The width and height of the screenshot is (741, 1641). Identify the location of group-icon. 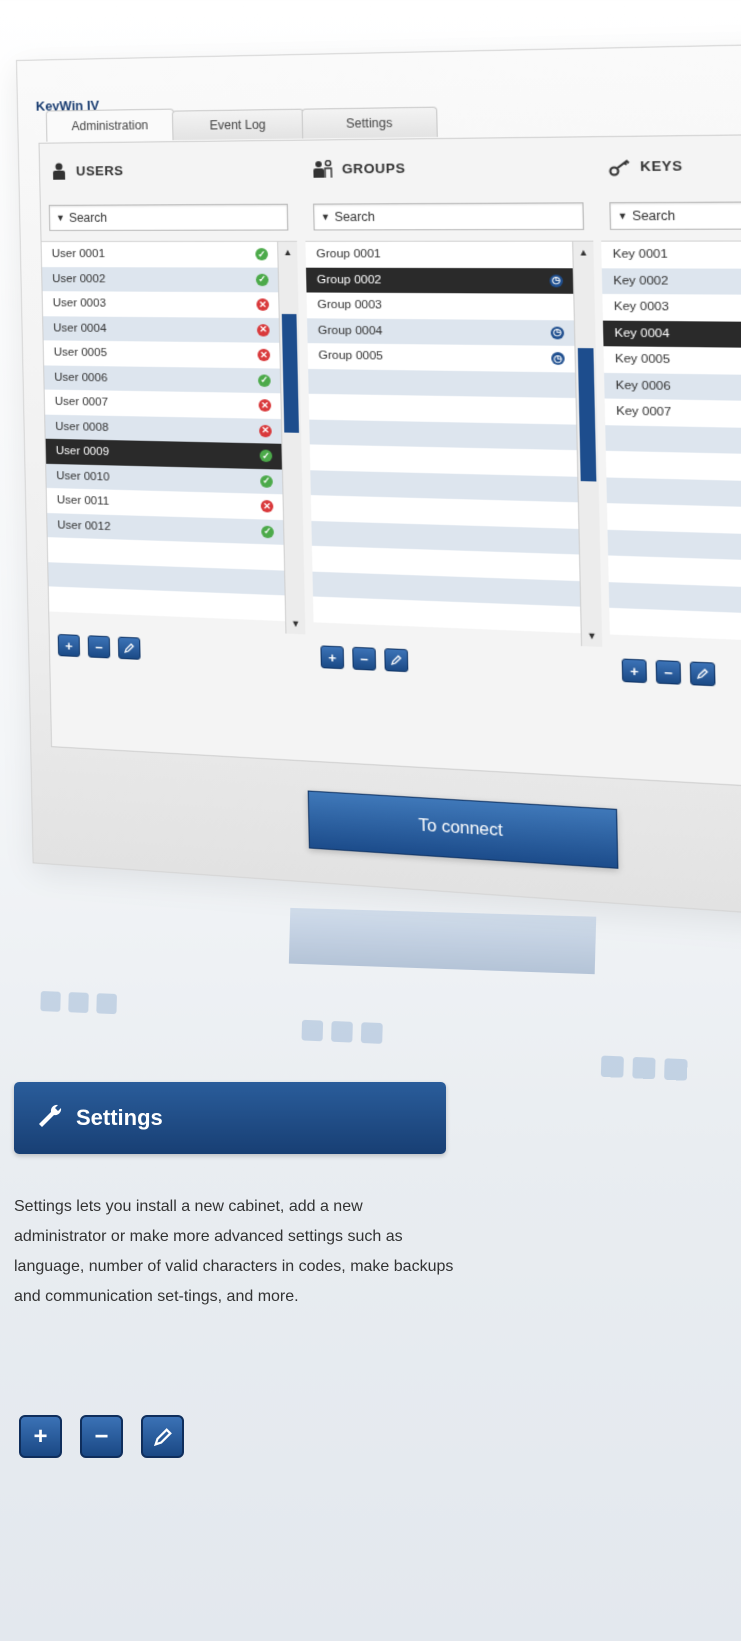
(324, 168).